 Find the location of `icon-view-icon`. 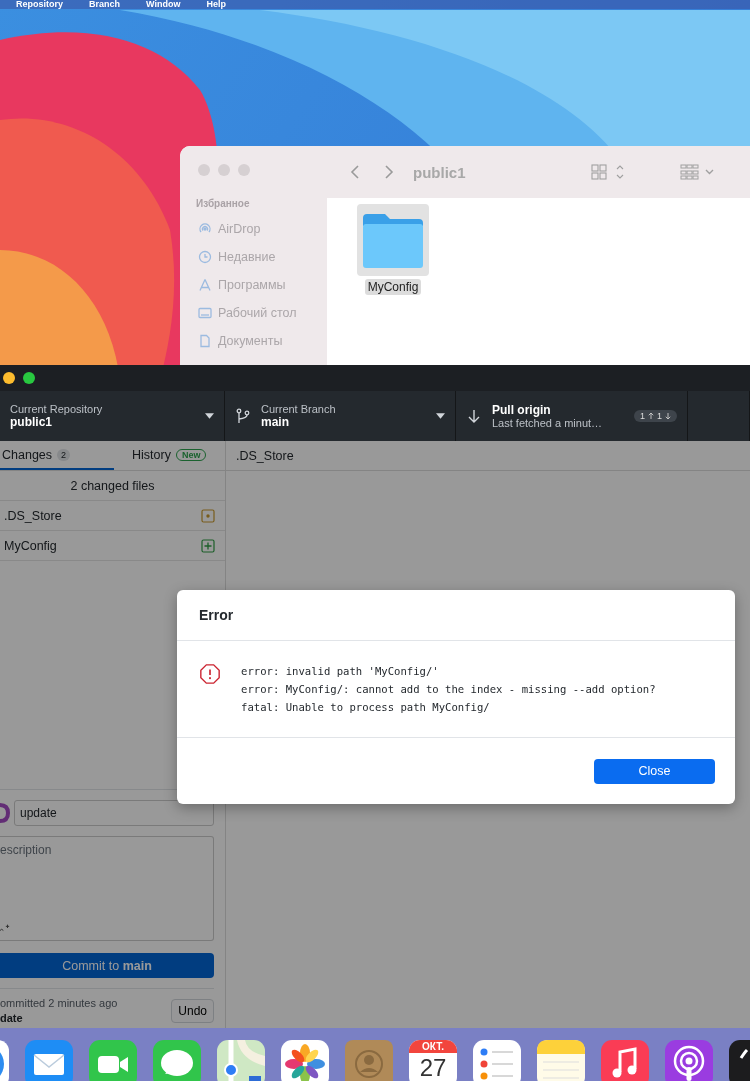

icon-view-icon is located at coordinates (608, 172).